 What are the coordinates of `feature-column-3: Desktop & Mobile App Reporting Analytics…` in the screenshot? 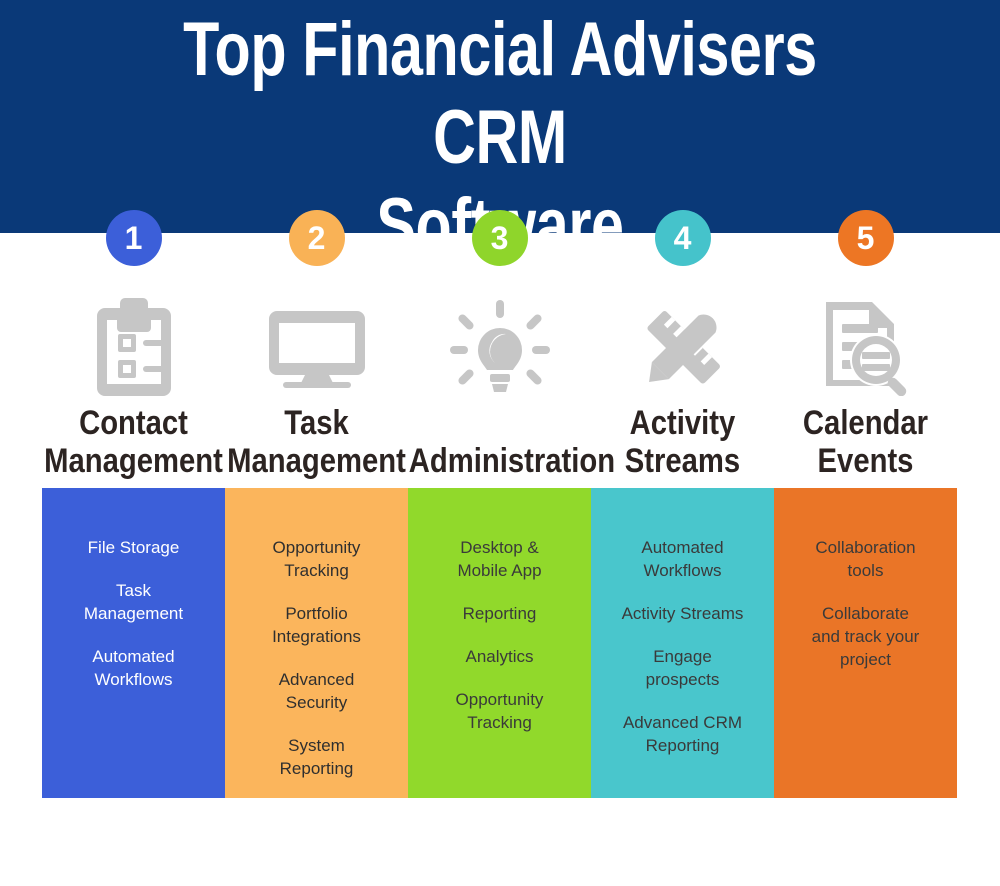 It's located at (499, 643).